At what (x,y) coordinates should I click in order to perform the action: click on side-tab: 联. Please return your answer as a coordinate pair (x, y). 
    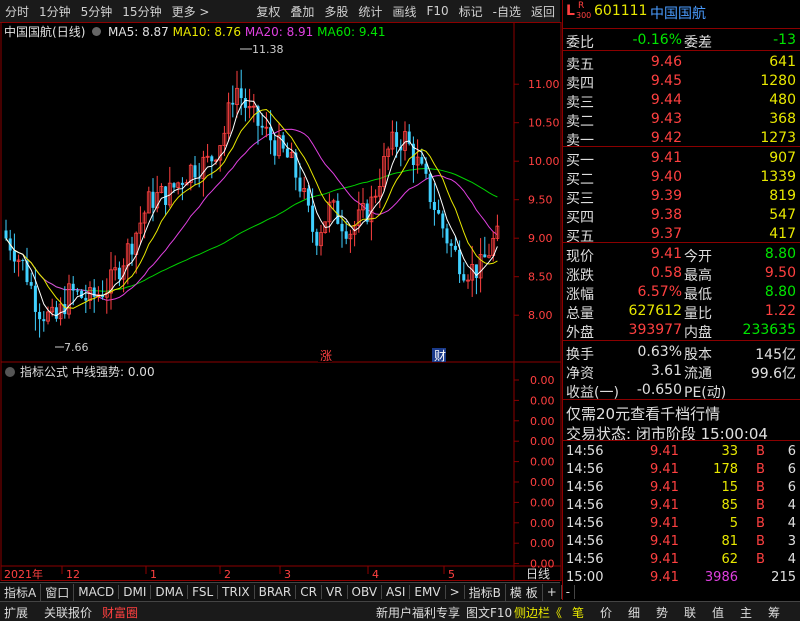
    Looking at the image, I should click on (690, 612).